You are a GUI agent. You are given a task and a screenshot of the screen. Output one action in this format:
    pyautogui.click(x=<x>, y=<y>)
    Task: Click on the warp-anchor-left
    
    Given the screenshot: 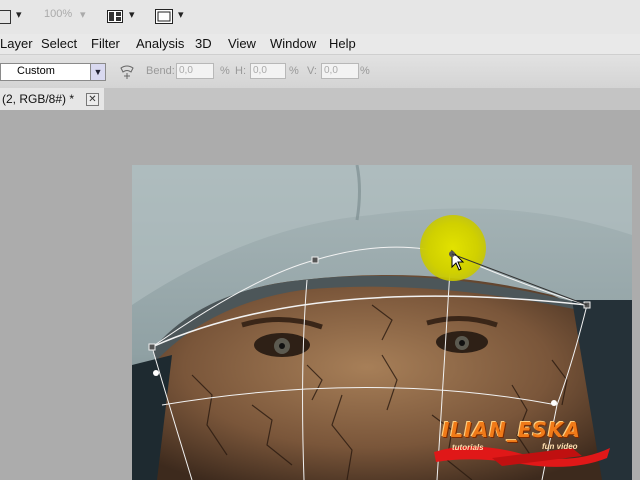 What is the action you would take?
    pyautogui.click(x=156, y=373)
    